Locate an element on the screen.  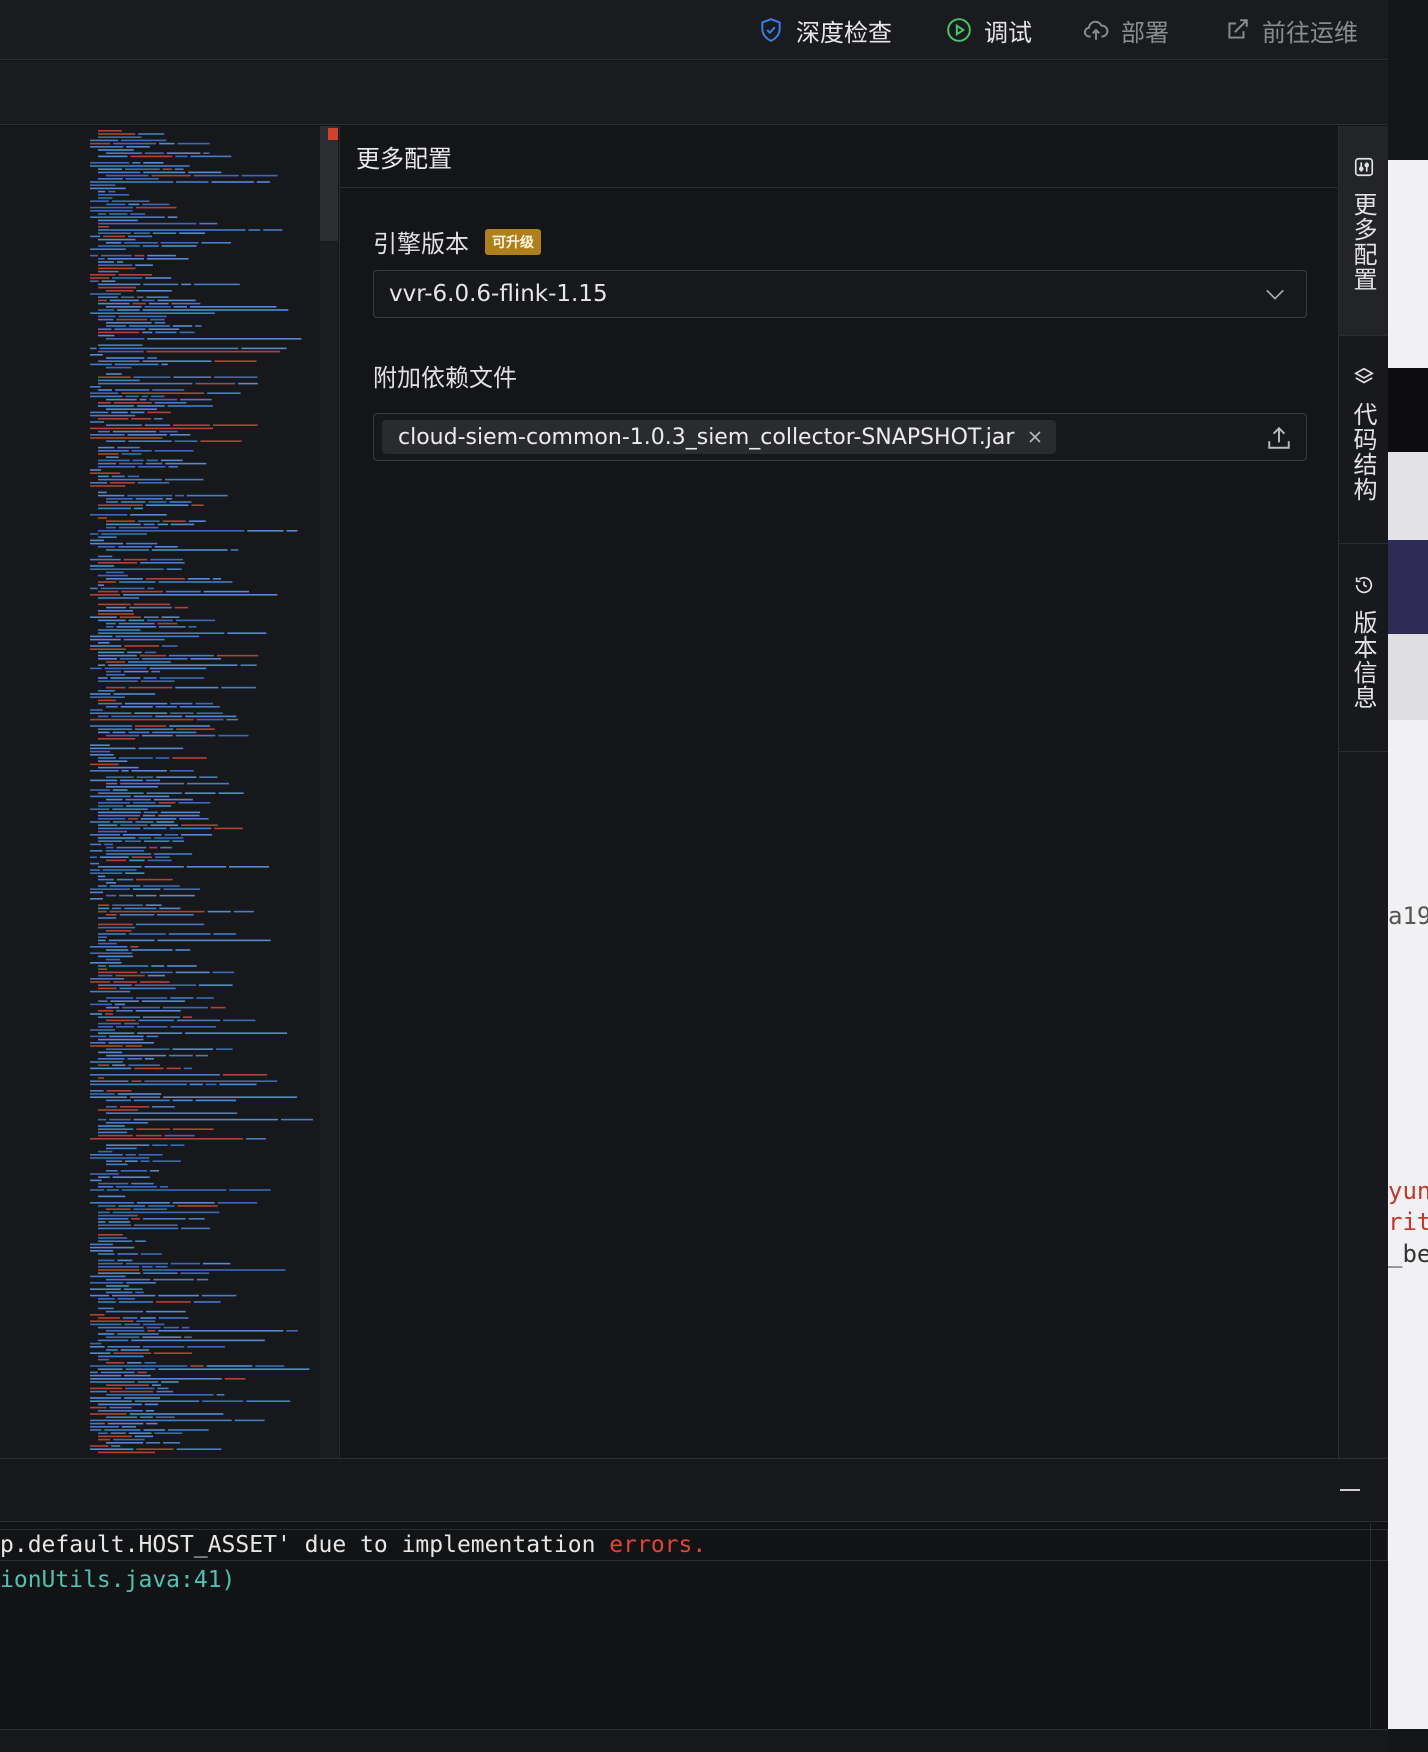
background-text: a19 is located at coordinates (1408, 916).